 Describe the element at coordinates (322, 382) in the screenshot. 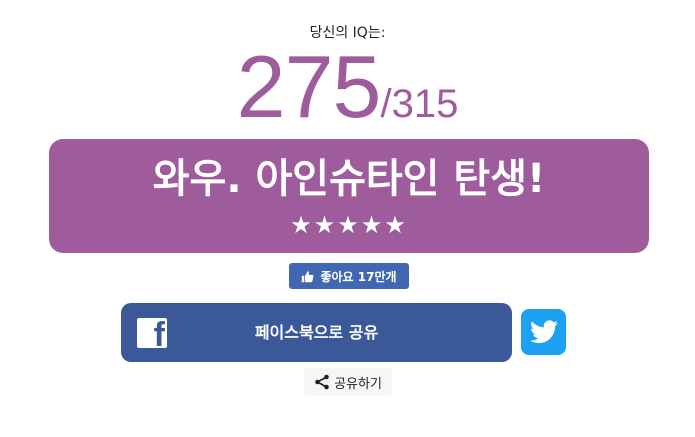

I see `share-icon` at that location.